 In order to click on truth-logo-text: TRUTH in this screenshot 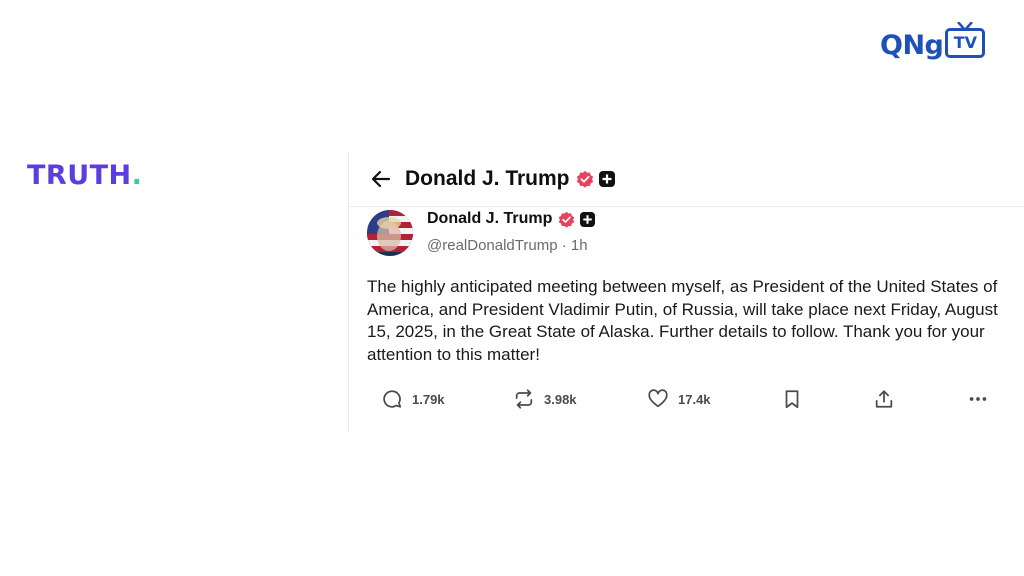, I will do `click(79, 175)`.